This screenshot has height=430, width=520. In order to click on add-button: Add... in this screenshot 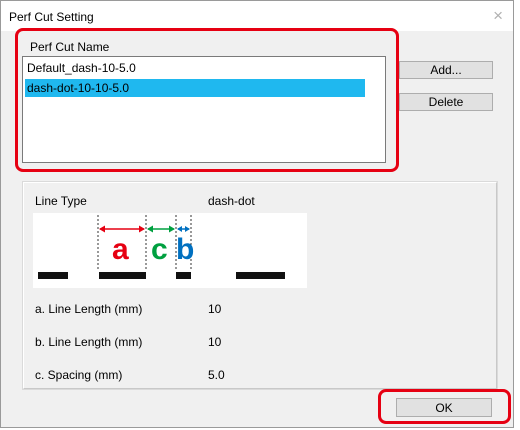, I will do `click(446, 70)`.